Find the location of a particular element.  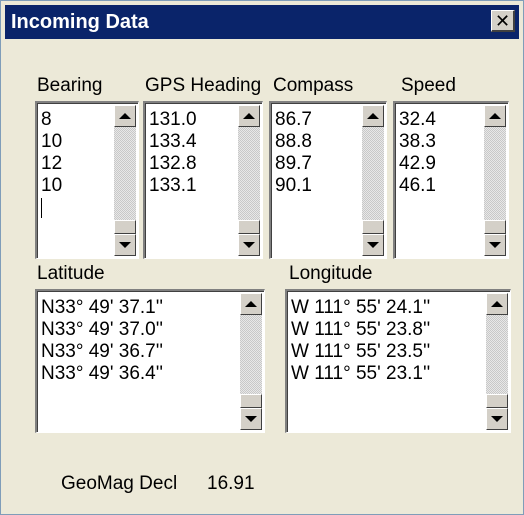

list-item: 89.7 is located at coordinates (293, 164).